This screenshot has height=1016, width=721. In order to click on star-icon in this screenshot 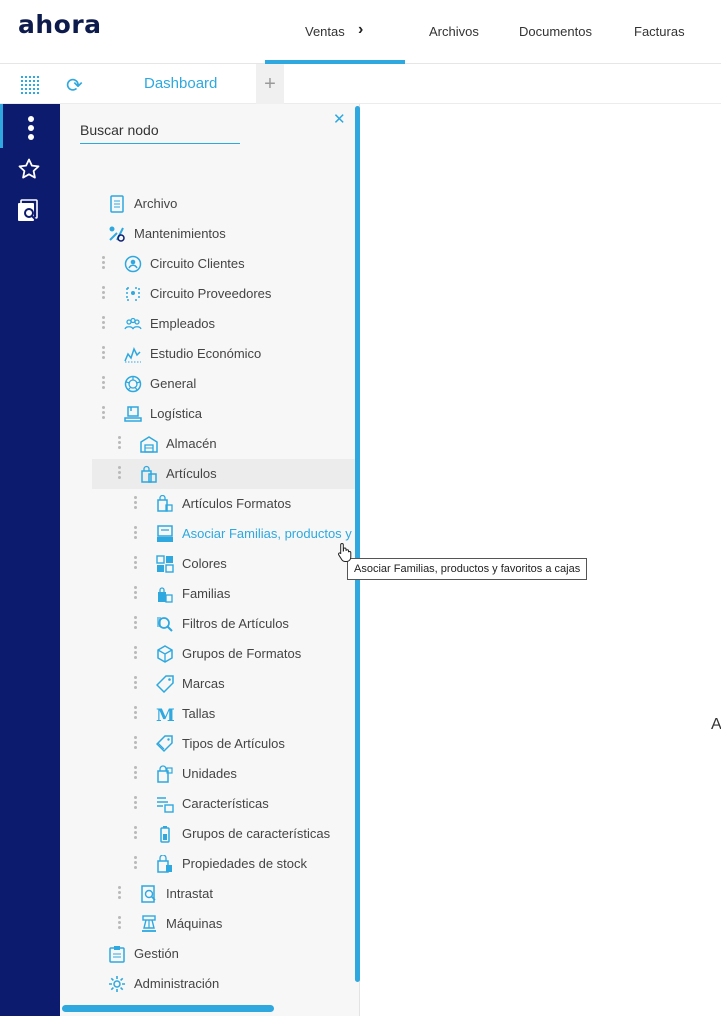, I will do `click(29, 169)`.